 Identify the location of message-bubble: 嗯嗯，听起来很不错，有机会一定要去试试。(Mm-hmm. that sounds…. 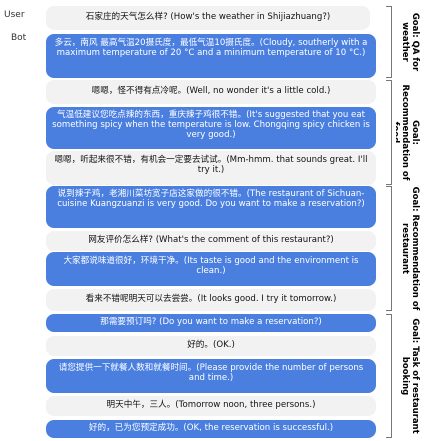
(211, 168).